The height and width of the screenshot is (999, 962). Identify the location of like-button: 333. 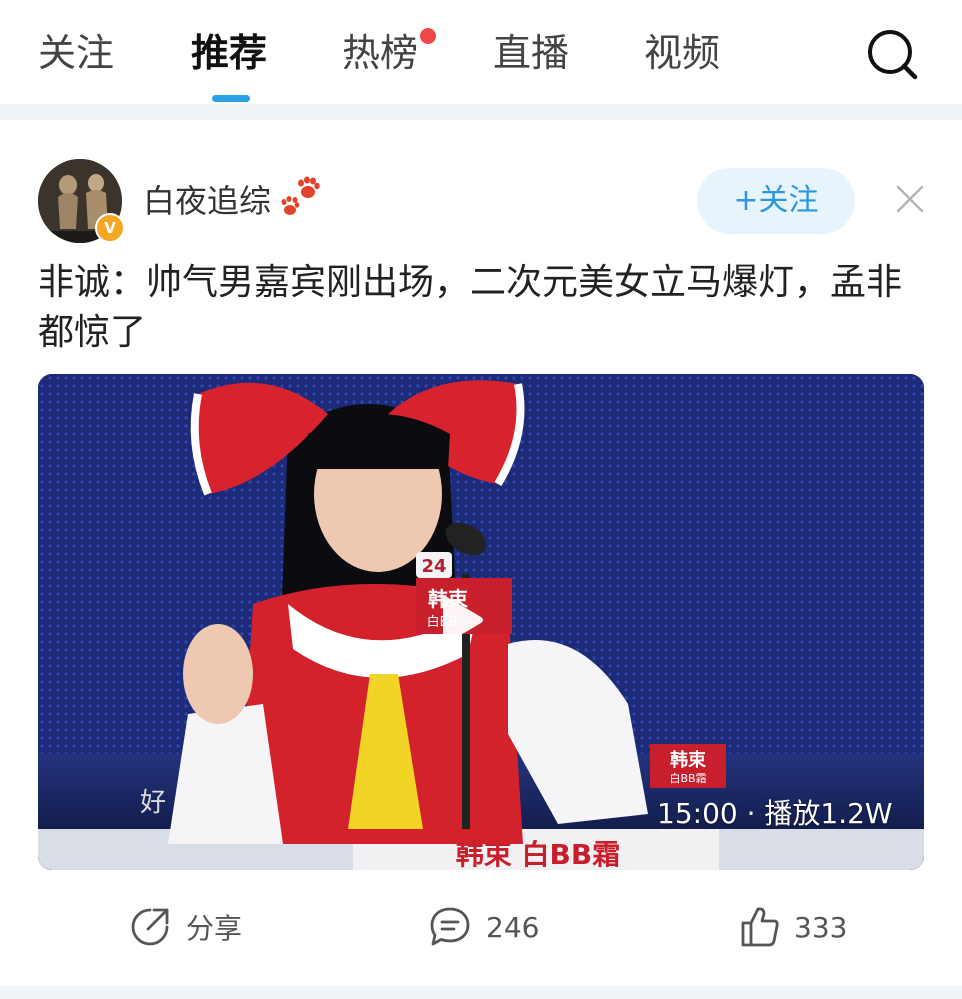
(793, 927).